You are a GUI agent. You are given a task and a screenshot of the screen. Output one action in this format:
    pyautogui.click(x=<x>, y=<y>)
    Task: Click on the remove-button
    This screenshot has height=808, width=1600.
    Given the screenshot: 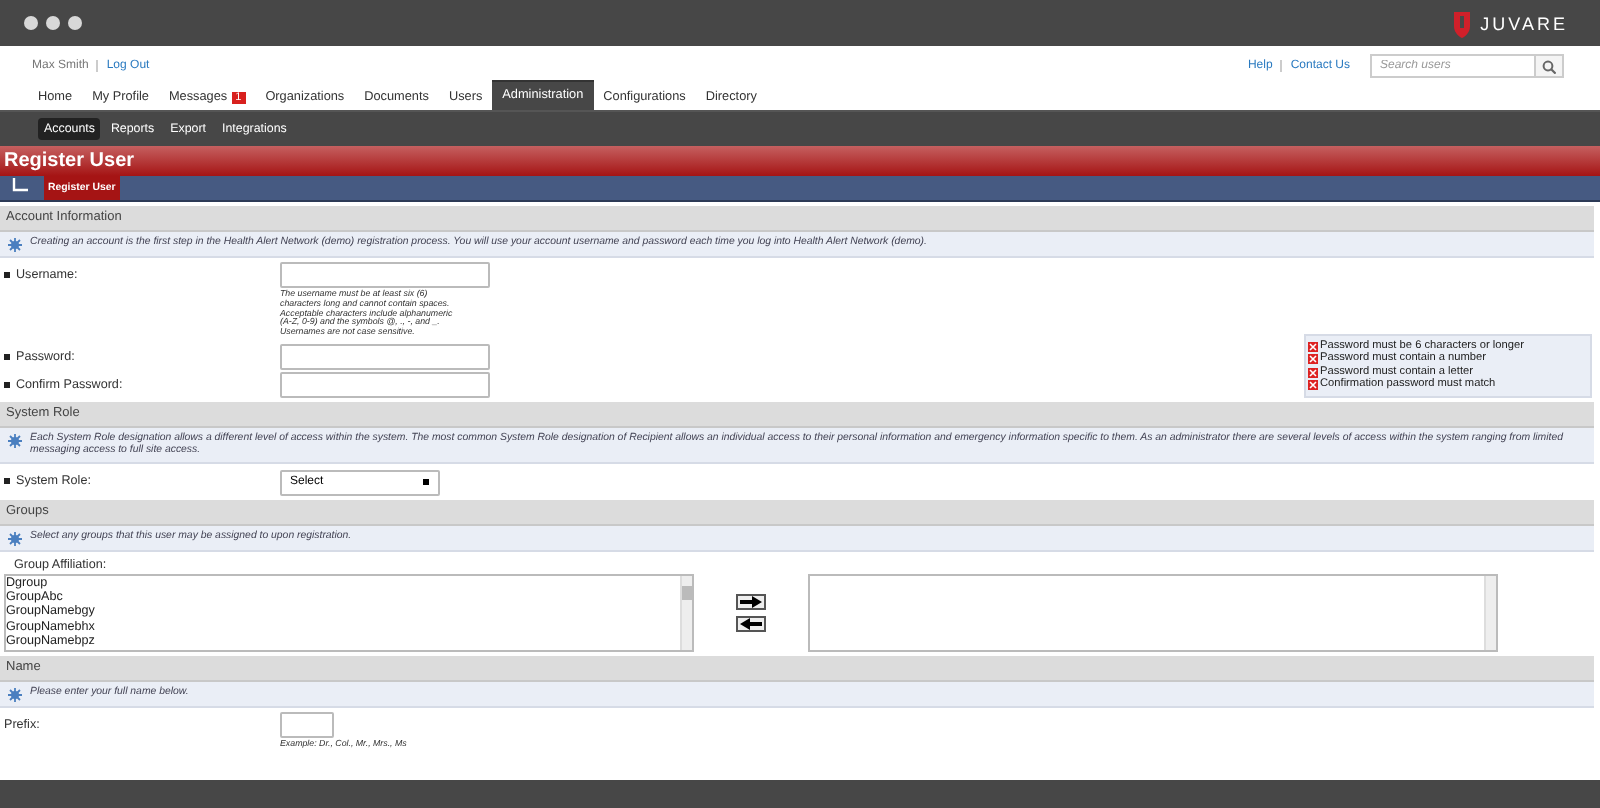 What is the action you would take?
    pyautogui.click(x=751, y=623)
    